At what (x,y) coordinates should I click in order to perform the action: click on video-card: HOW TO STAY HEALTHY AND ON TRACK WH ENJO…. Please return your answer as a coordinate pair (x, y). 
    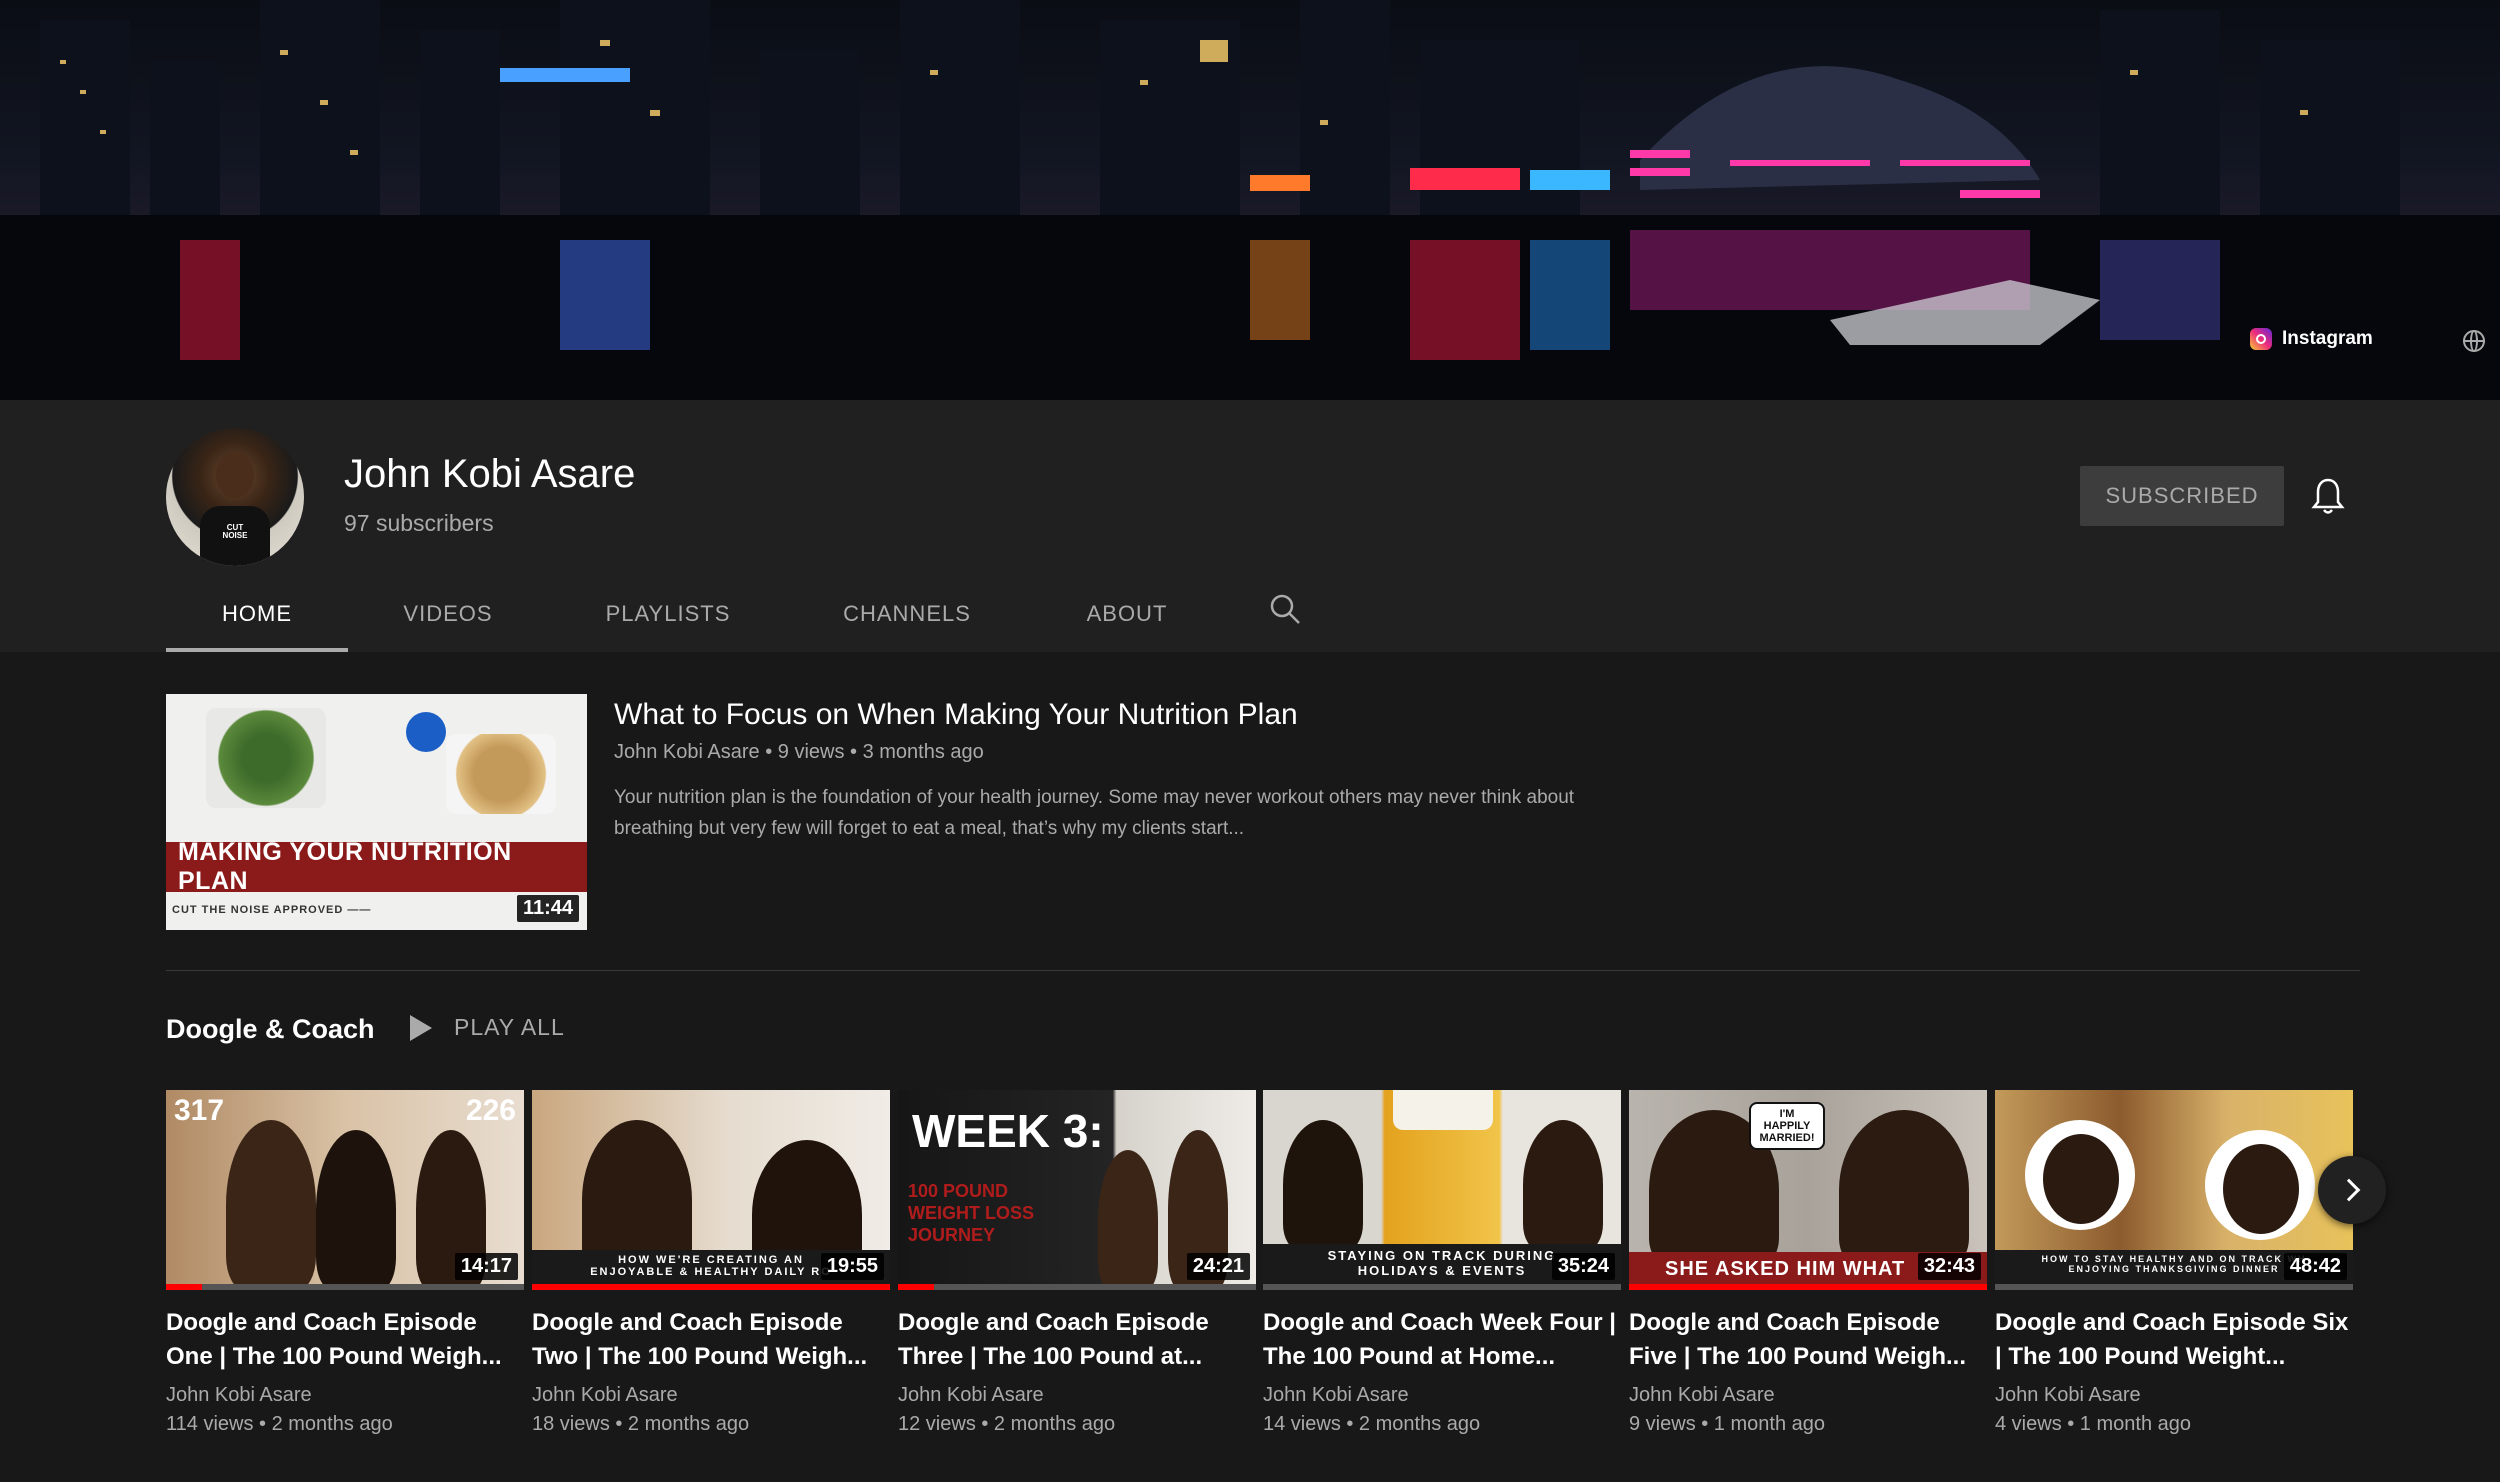
    Looking at the image, I should click on (2174, 1263).